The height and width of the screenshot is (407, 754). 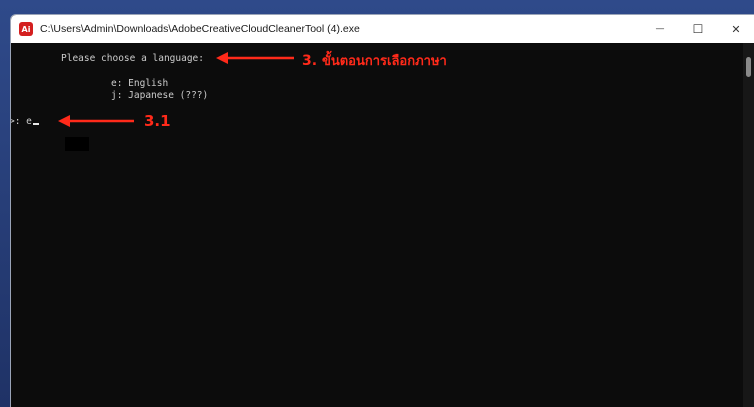 I want to click on maximize-icon: ☐, so click(x=698, y=29).